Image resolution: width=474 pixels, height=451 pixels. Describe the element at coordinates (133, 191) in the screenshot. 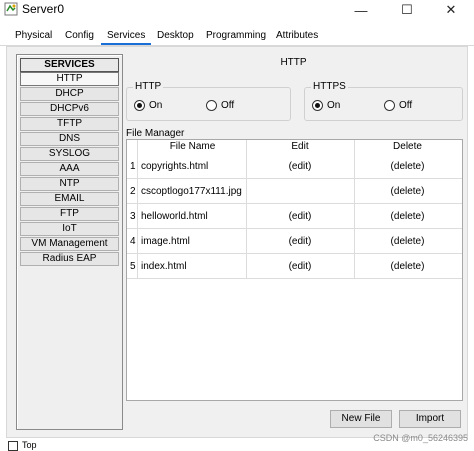

I see `row-number: 2` at that location.